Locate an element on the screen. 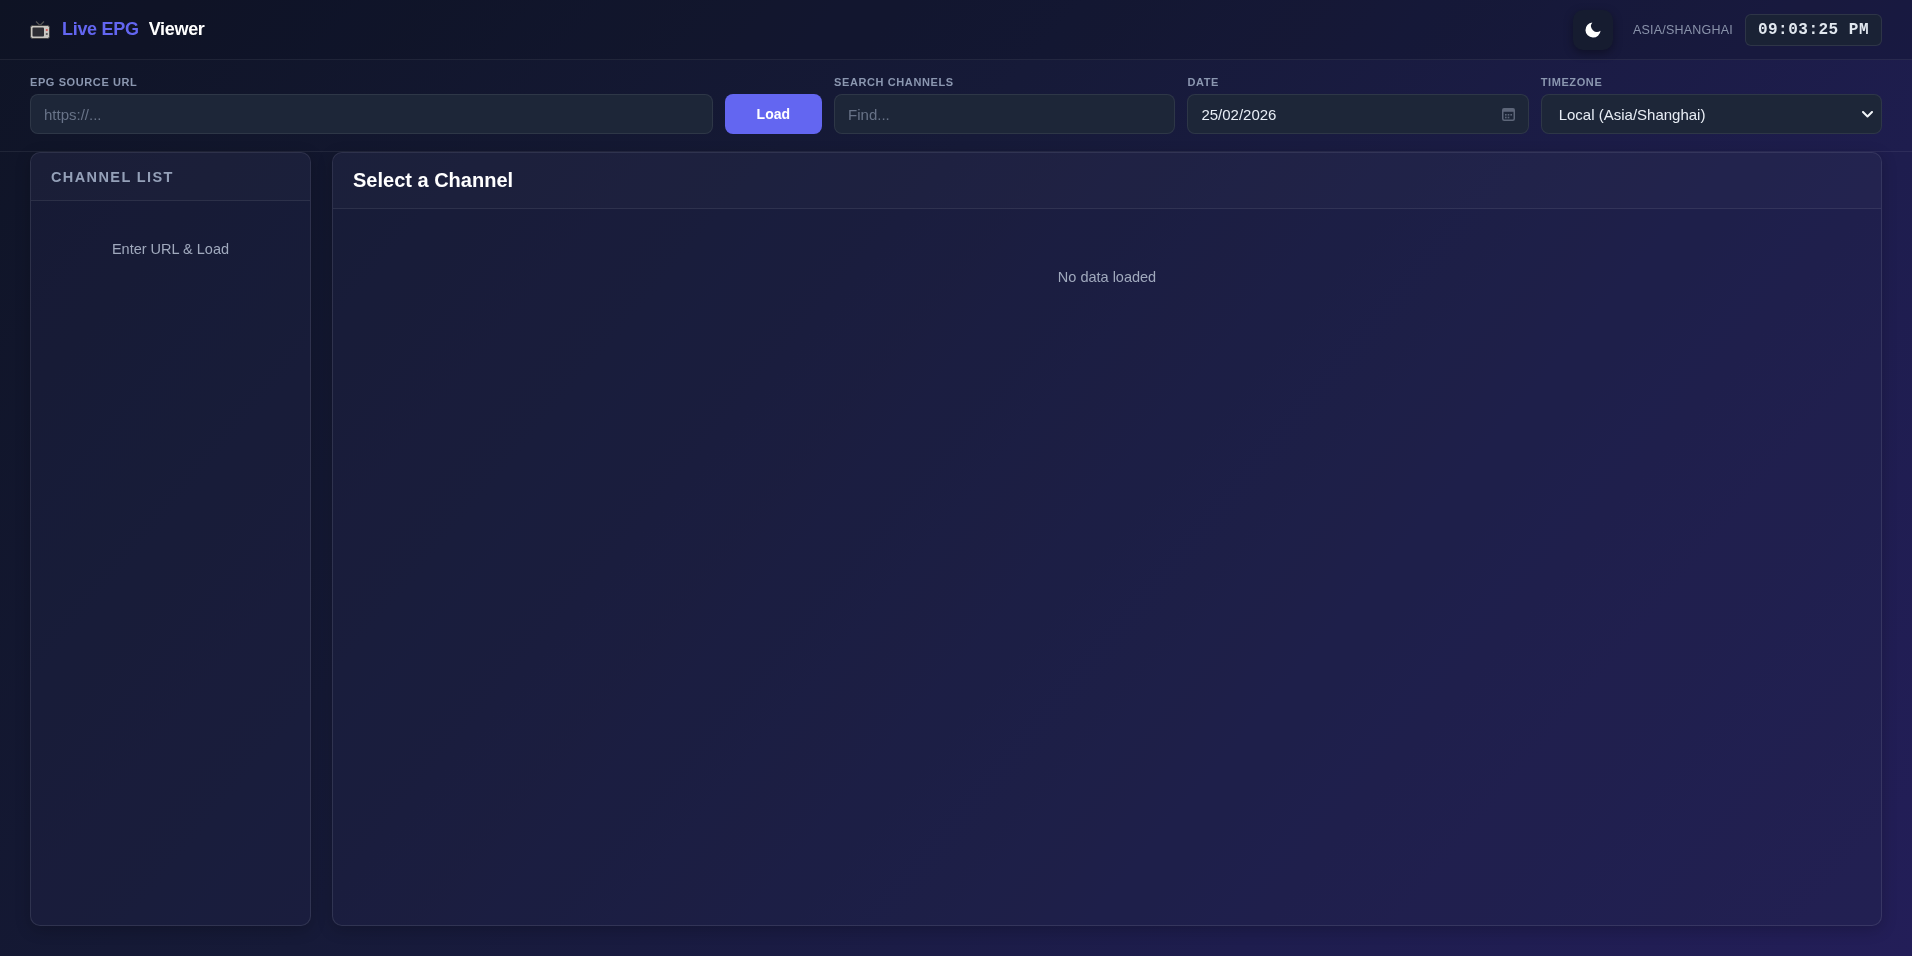  moon-icon is located at coordinates (1593, 29).